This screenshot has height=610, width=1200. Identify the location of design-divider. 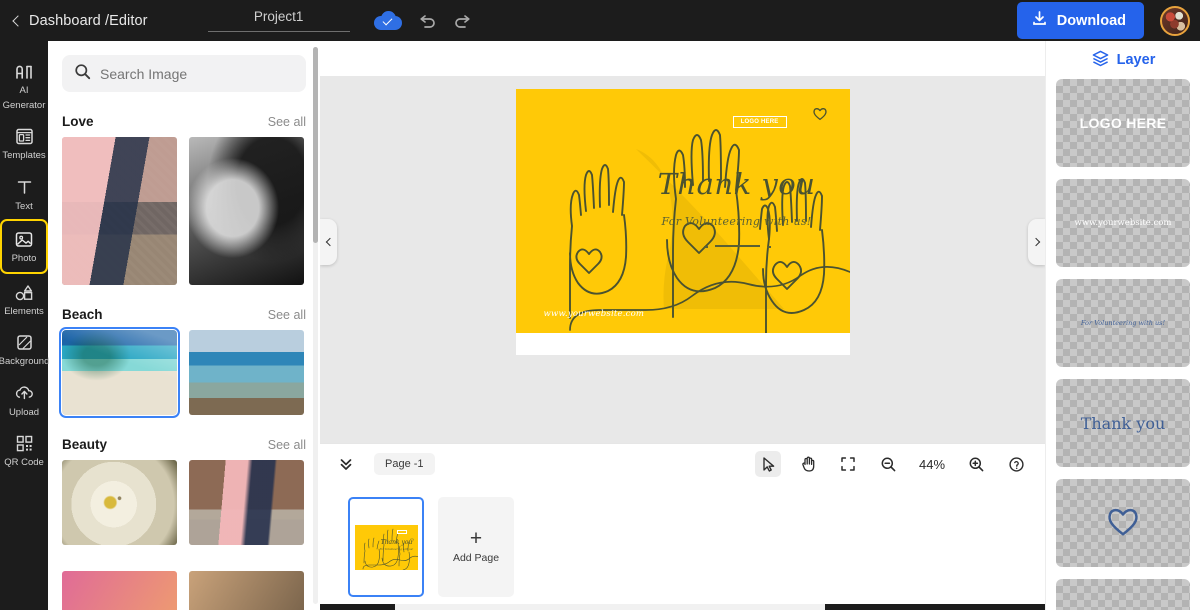
(737, 246).